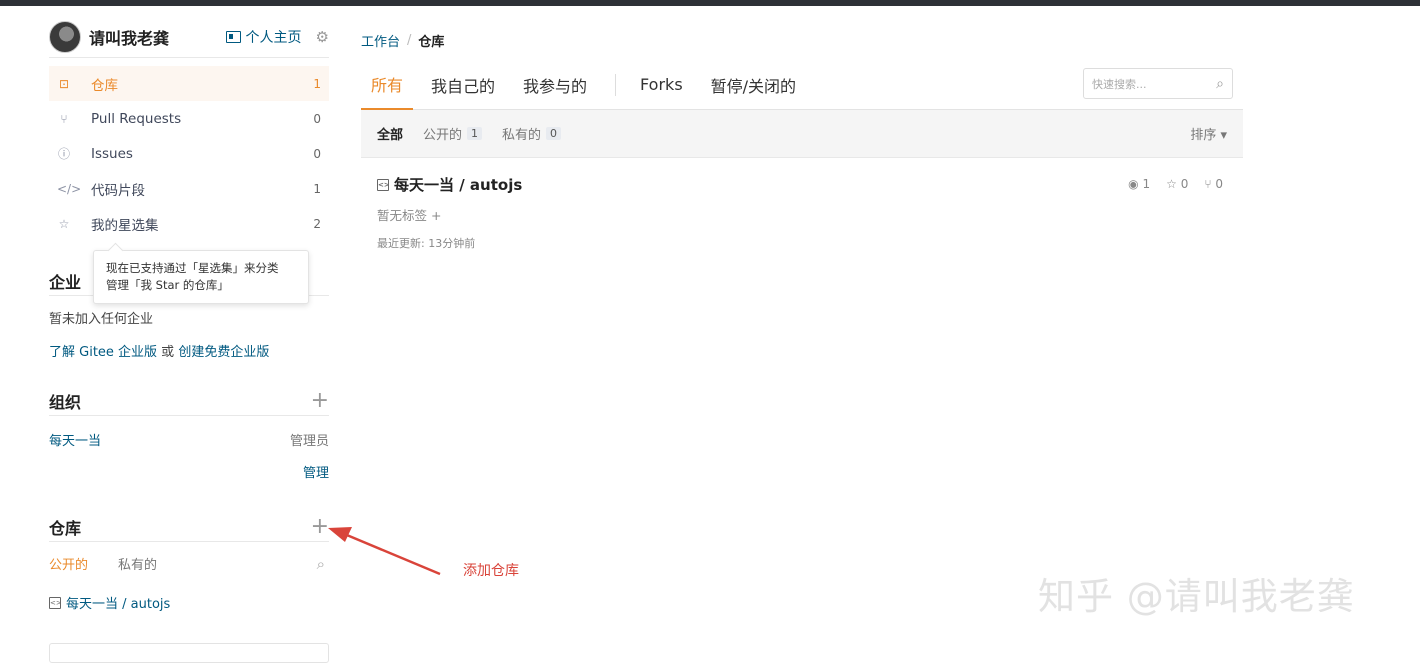  What do you see at coordinates (491, 571) in the screenshot?
I see `annotation-text: 添加仓库` at bounding box center [491, 571].